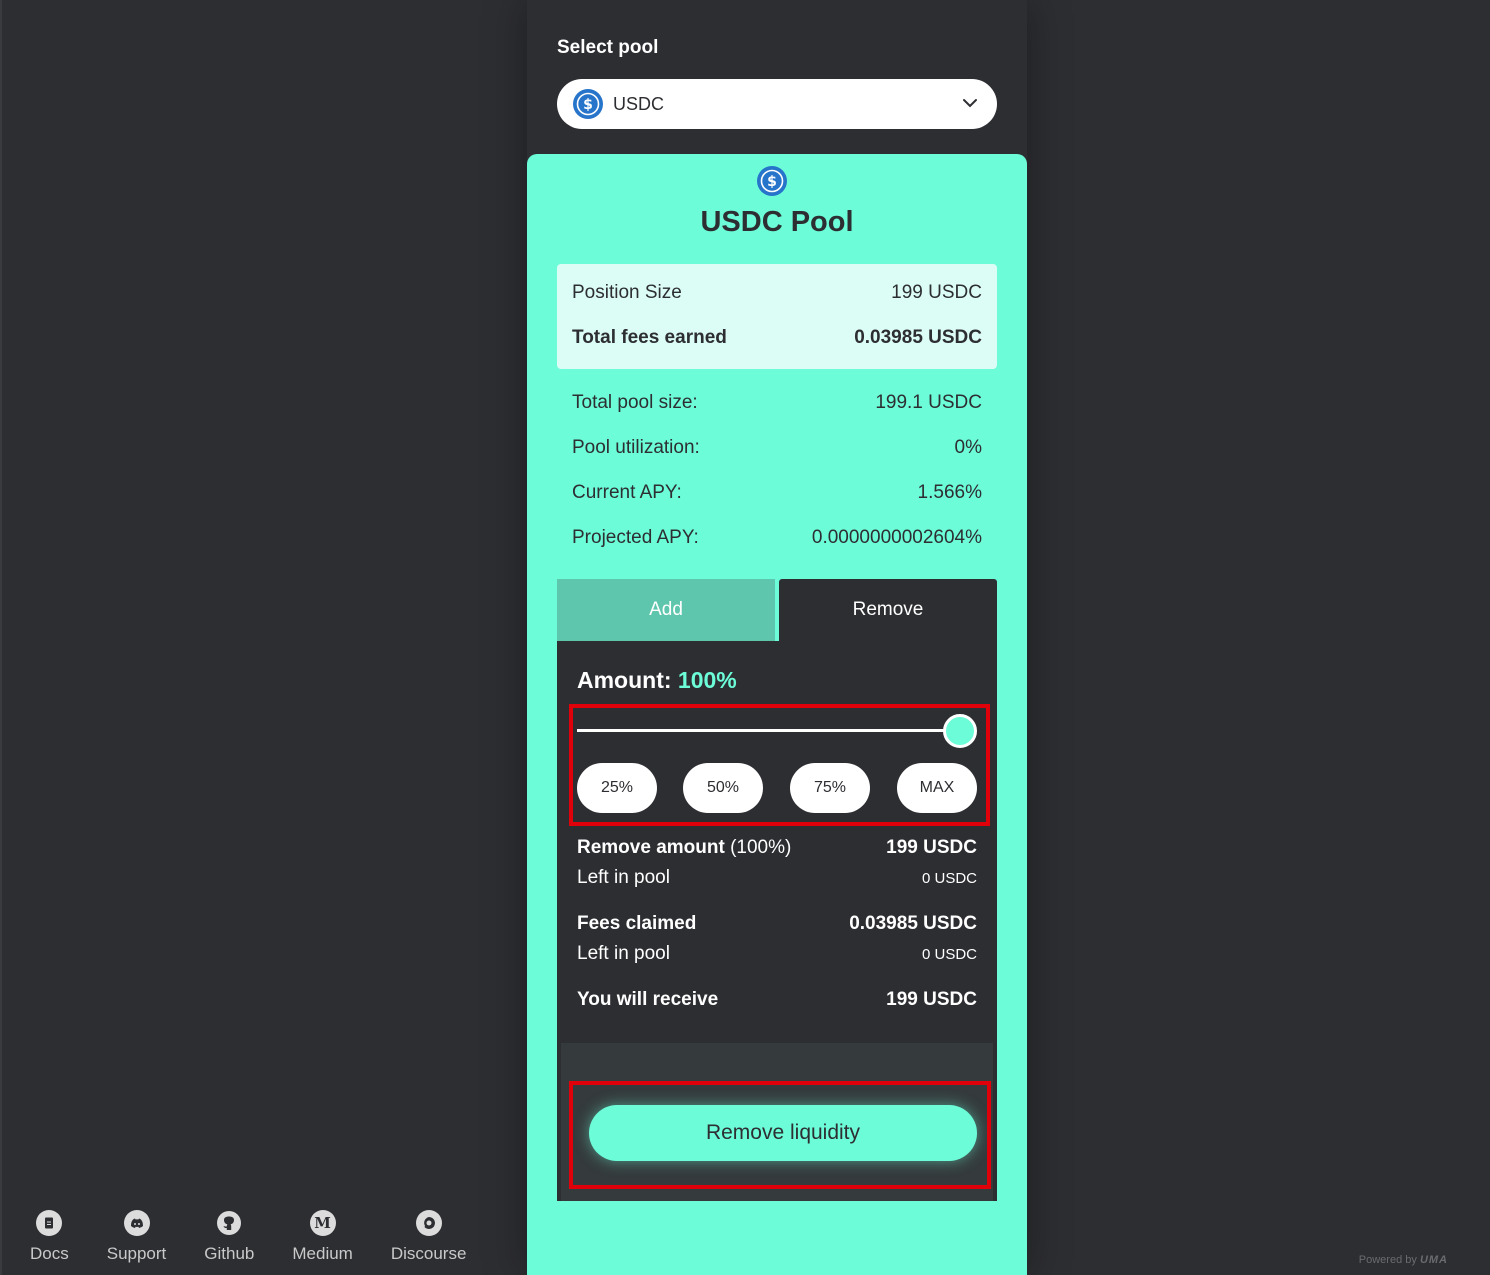 The height and width of the screenshot is (1275, 1490). I want to click on left-in-pool-label: Left in pool, so click(623, 877).